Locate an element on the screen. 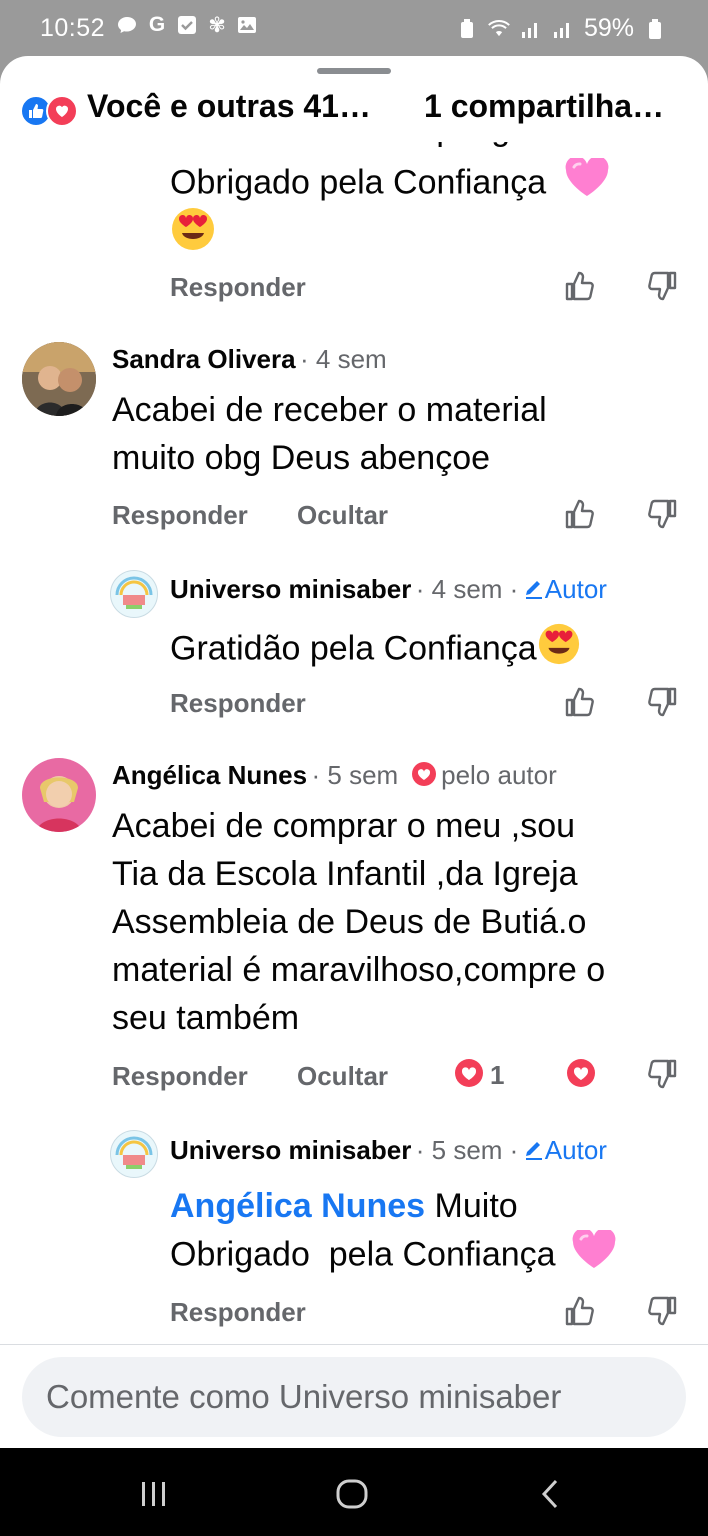 The height and width of the screenshot is (1536, 708). home-button is located at coordinates (352, 1494).